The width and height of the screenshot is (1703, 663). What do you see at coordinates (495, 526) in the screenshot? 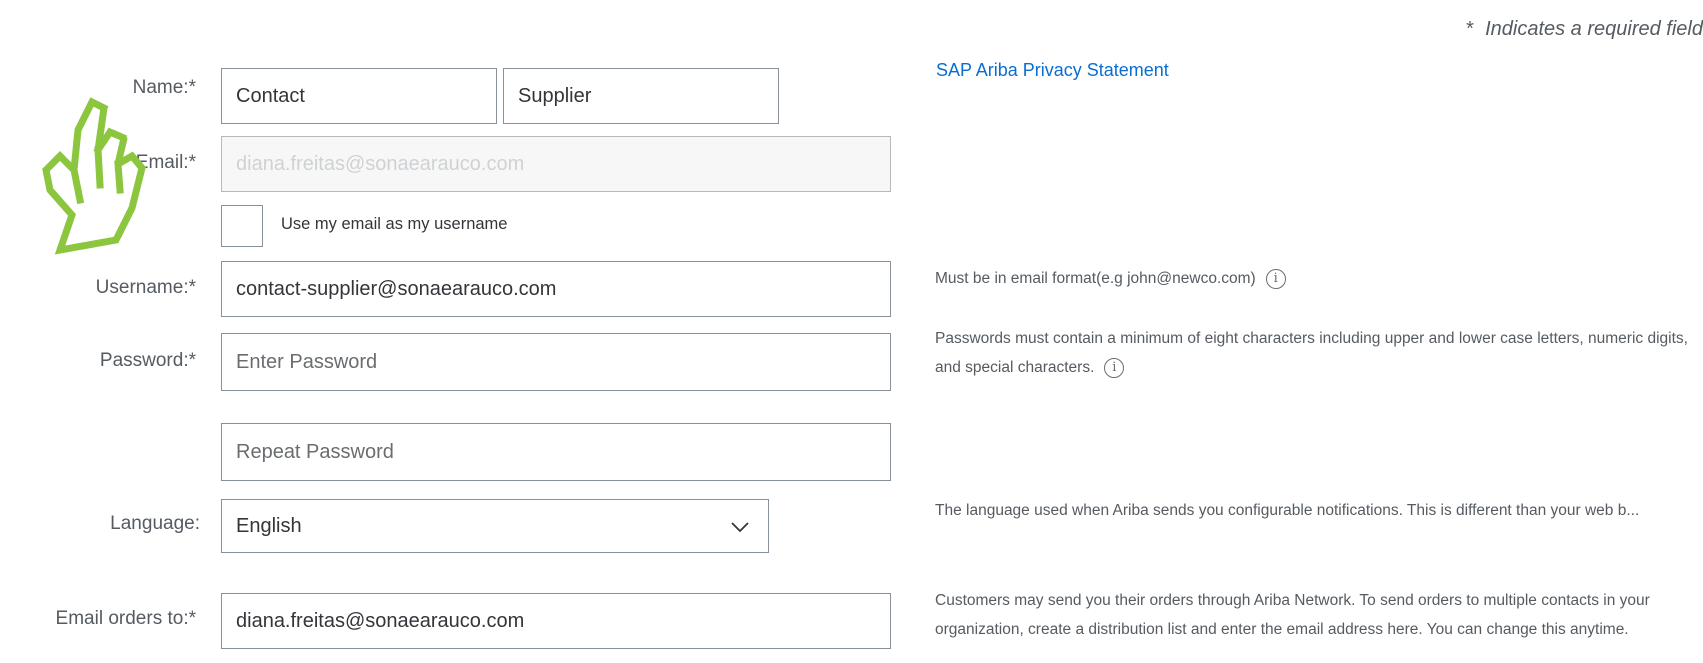
I see `language-select: English` at bounding box center [495, 526].